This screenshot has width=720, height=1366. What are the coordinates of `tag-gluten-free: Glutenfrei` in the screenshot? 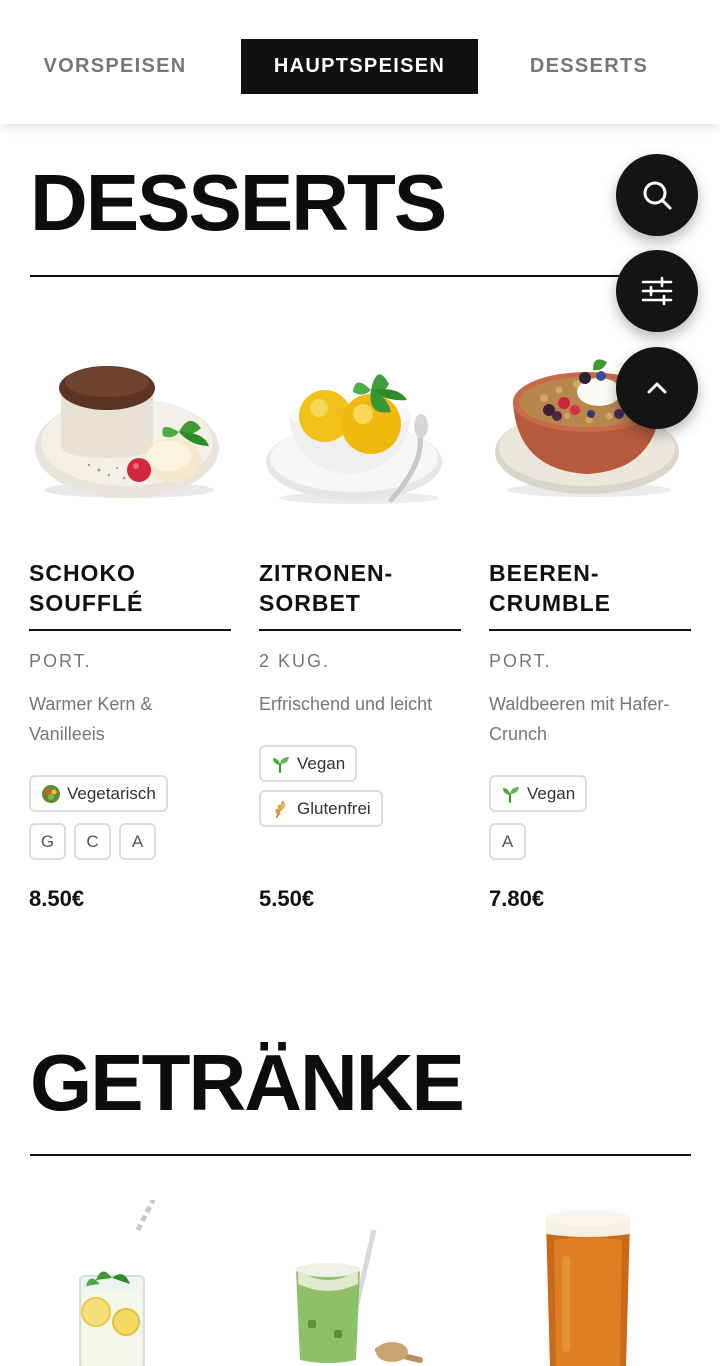 It's located at (321, 808).